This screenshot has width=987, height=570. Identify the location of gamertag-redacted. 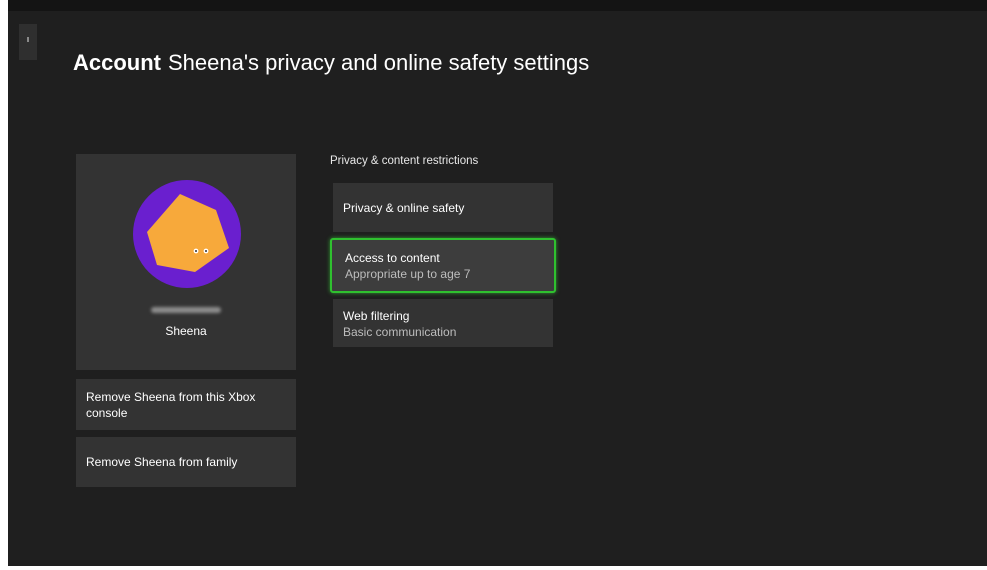
(186, 310).